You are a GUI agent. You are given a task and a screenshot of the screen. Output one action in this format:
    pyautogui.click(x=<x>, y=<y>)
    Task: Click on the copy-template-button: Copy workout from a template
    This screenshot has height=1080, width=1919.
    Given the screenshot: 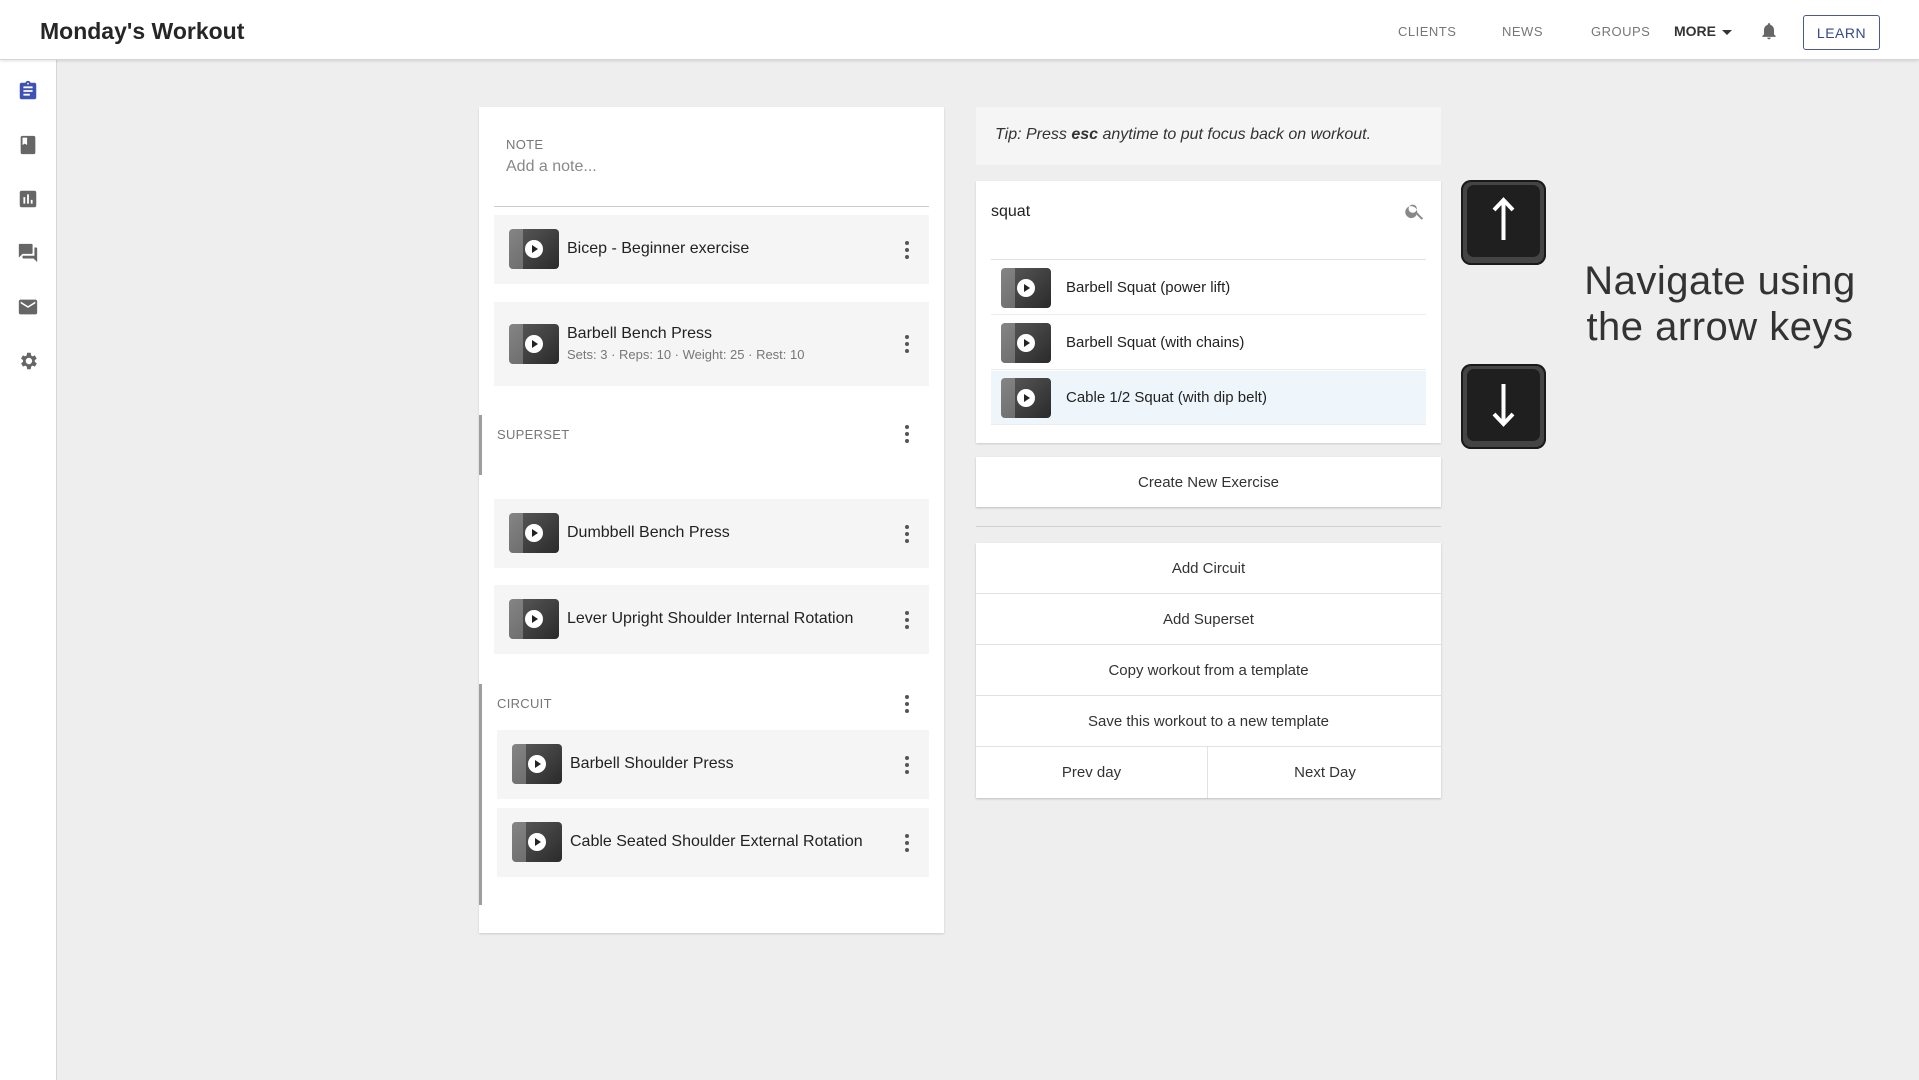 What is the action you would take?
    pyautogui.click(x=1208, y=670)
    